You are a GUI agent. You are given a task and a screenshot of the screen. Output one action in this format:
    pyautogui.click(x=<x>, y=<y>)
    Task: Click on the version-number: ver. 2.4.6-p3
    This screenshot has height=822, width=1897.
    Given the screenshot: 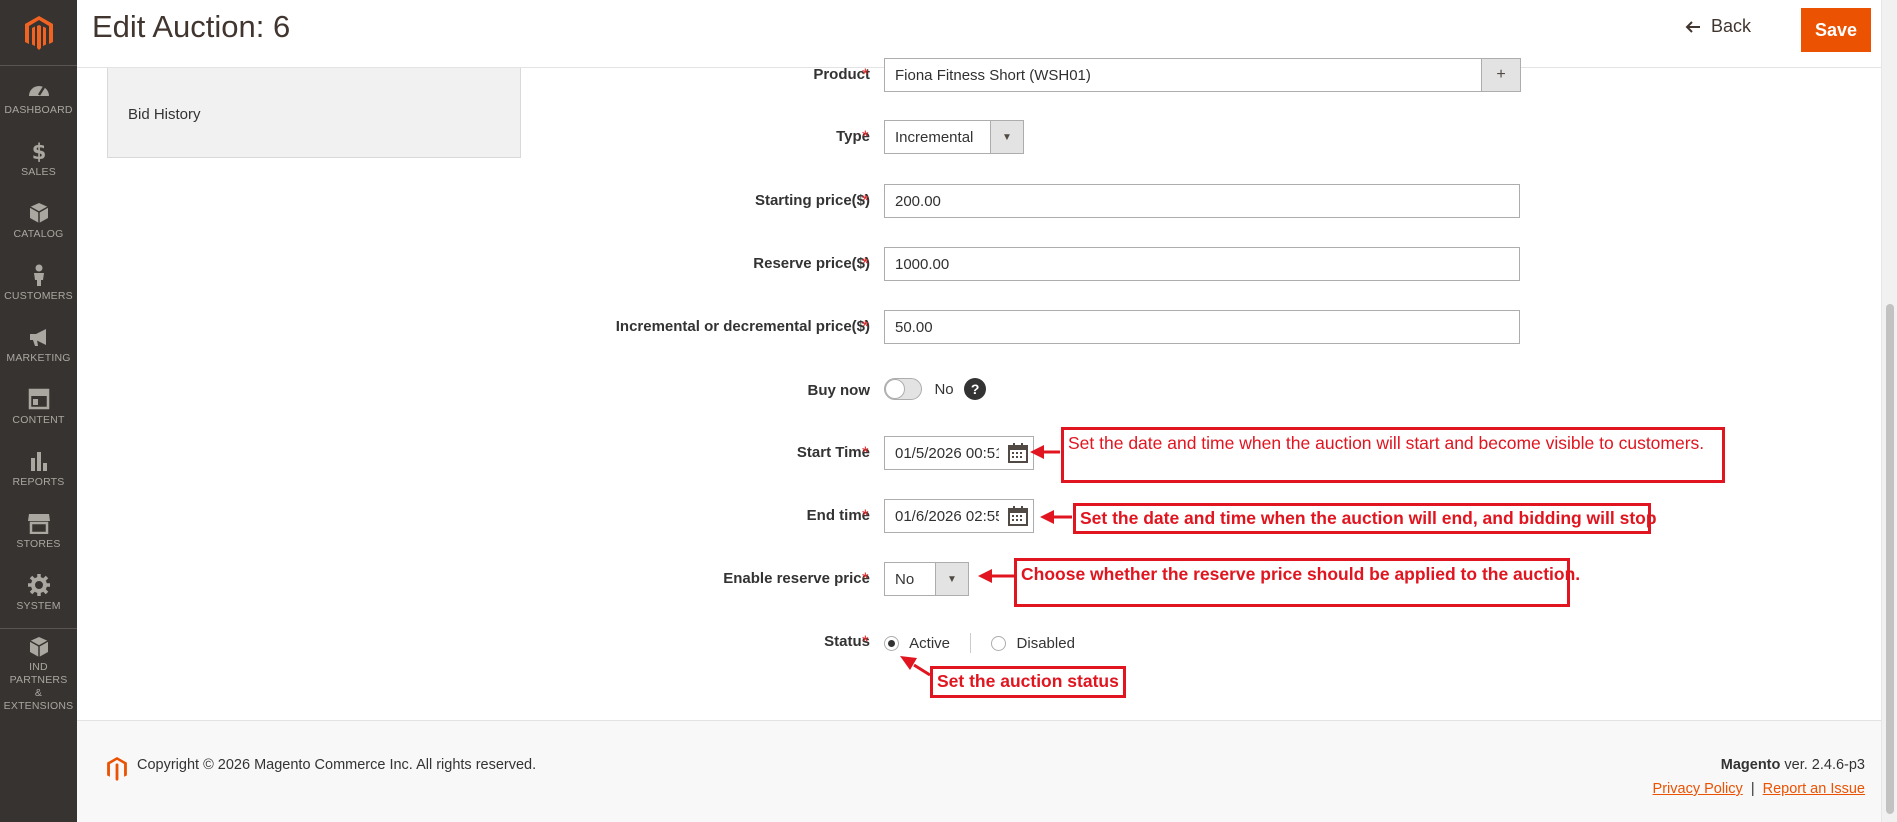 What is the action you would take?
    pyautogui.click(x=1824, y=765)
    